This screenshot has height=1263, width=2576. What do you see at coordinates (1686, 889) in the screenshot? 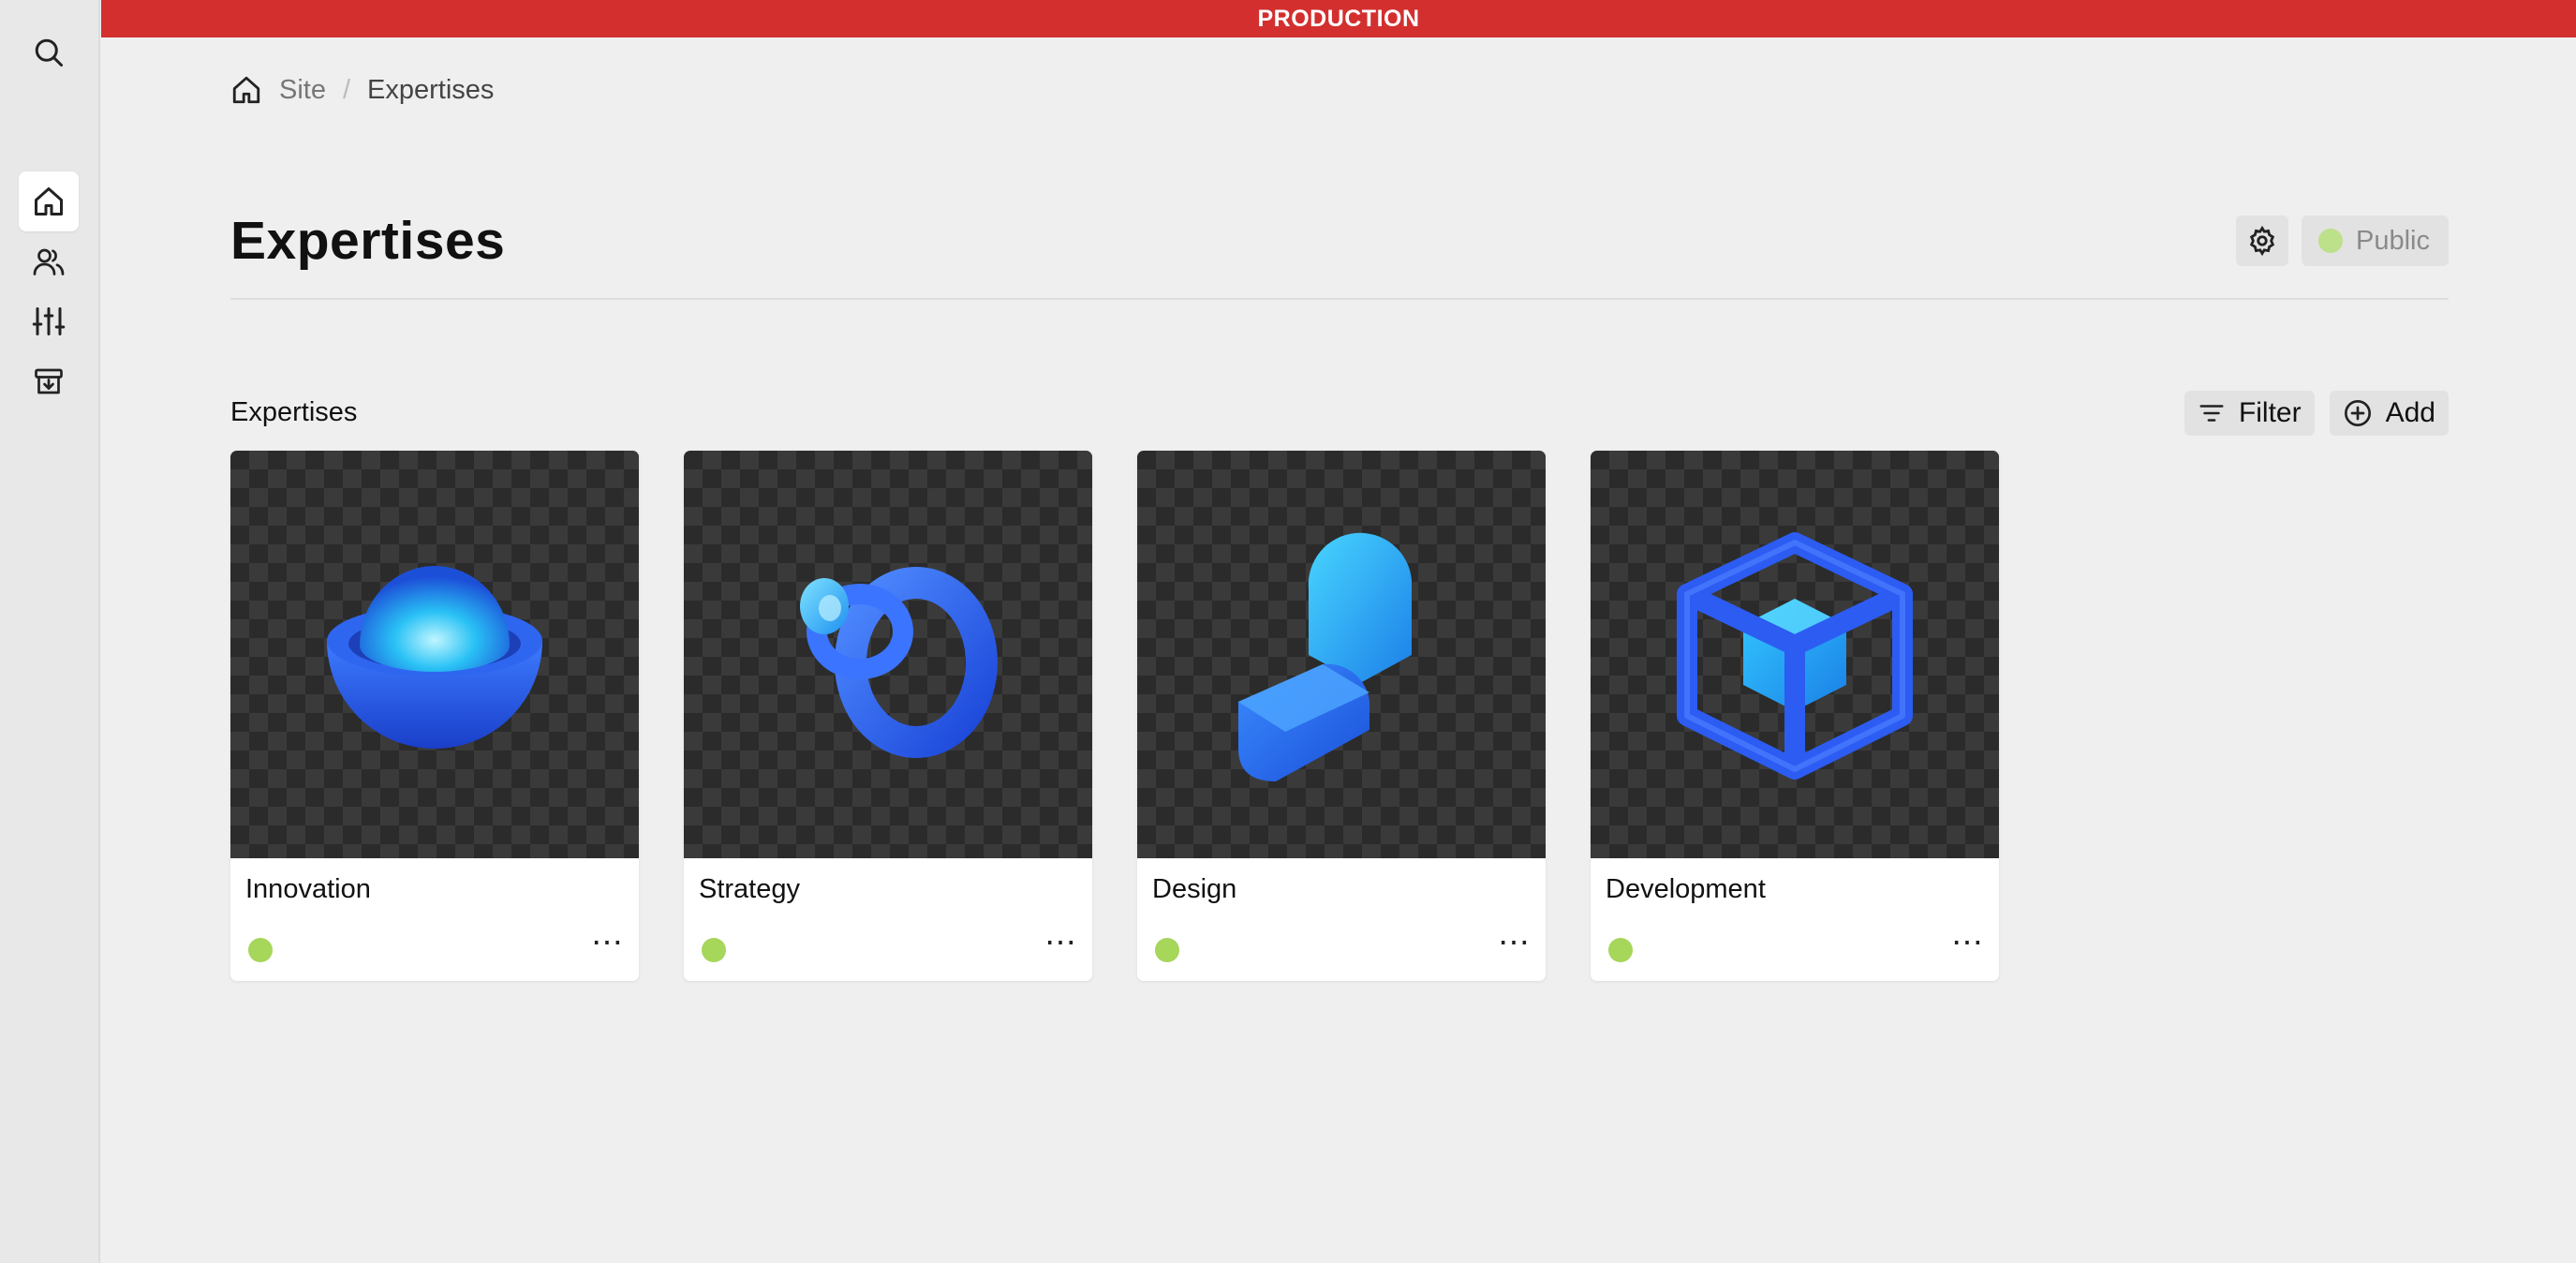
I see `card-title: Development` at bounding box center [1686, 889].